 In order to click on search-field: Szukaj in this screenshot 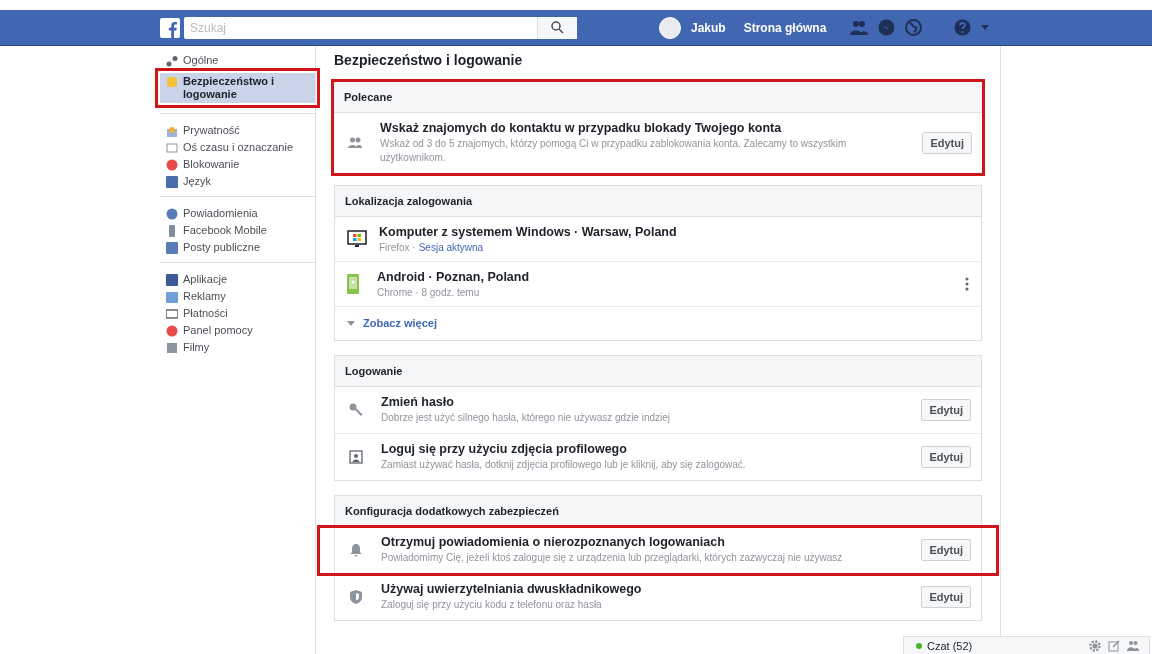, I will do `click(360, 27)`.